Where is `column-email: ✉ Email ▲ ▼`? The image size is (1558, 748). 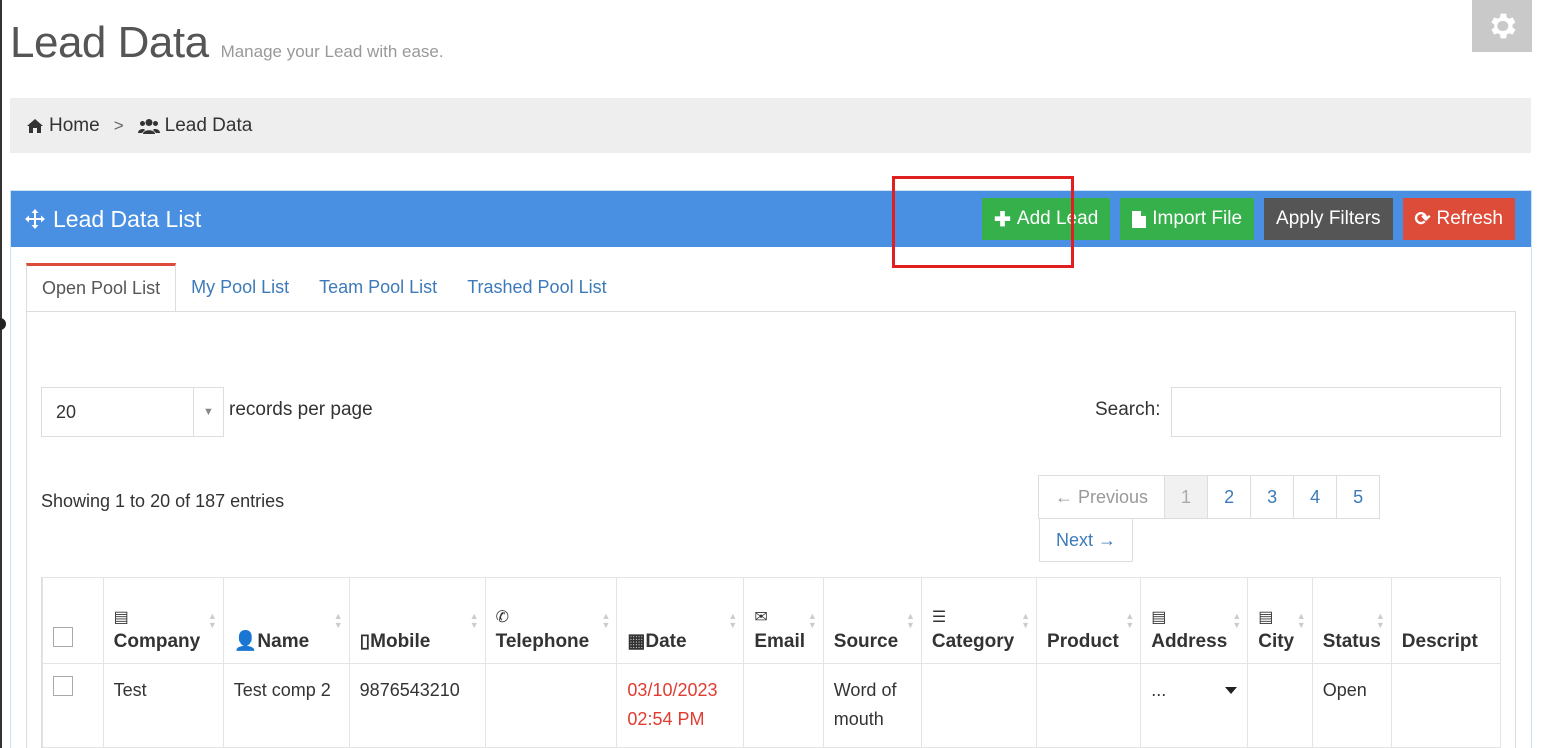 column-email: ✉ Email ▲ ▼ is located at coordinates (783, 620).